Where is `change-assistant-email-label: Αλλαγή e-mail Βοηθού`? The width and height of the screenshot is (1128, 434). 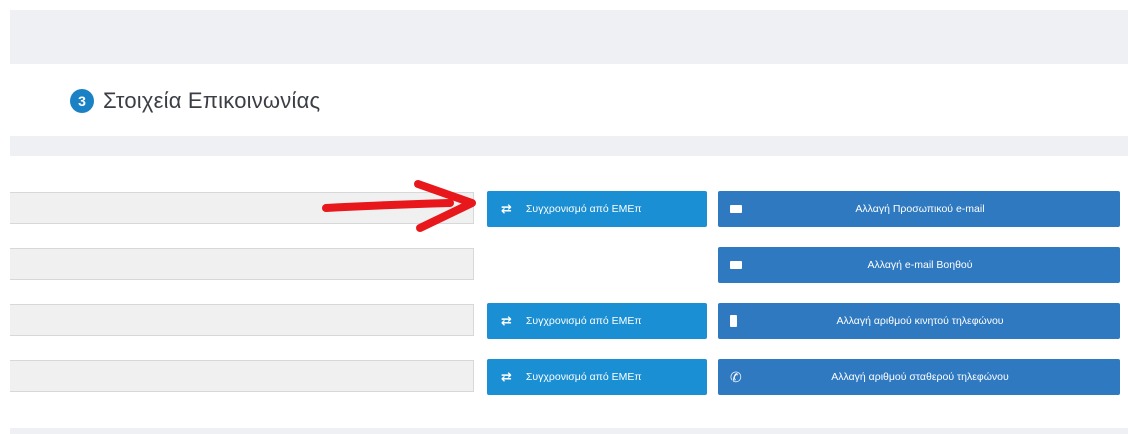 change-assistant-email-label: Αλλαγή e-mail Βοηθού is located at coordinates (920, 265).